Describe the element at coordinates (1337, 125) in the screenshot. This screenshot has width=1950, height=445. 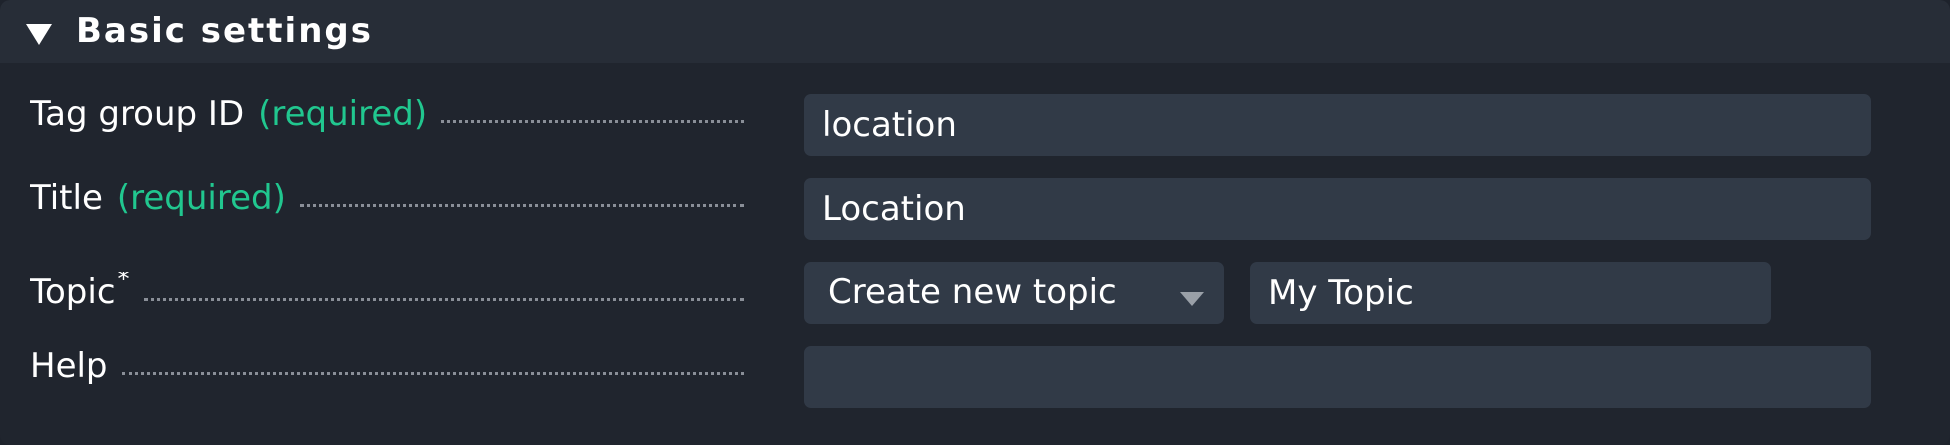
I see `tag-group-id-input: location` at that location.